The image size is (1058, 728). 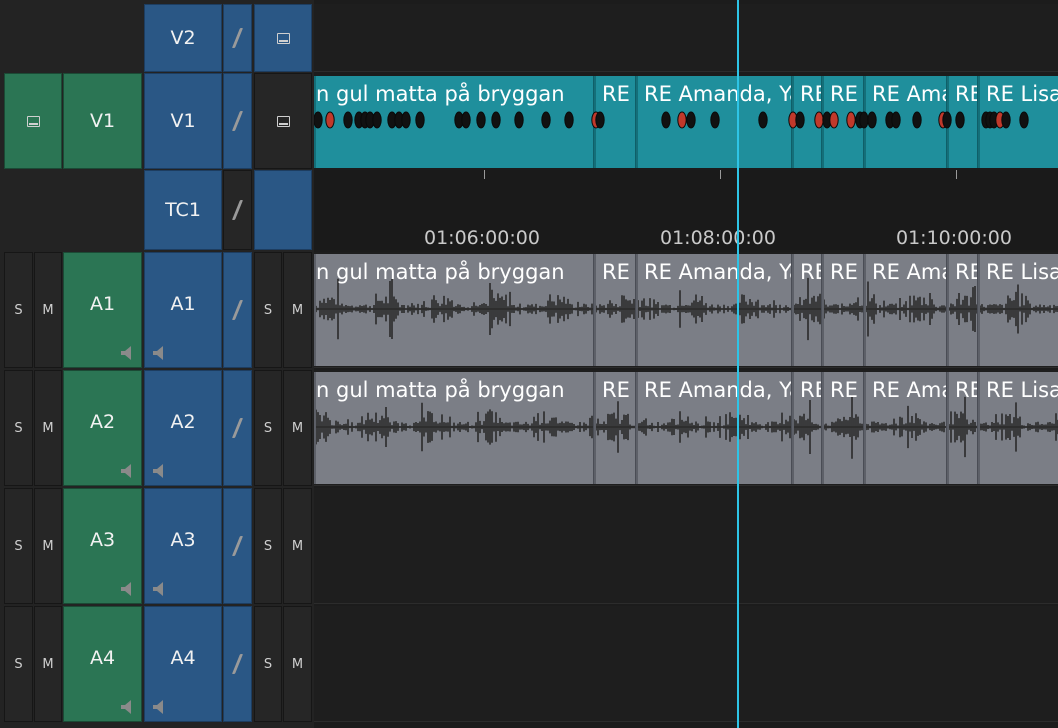 I want to click on source-monitor-v1, so click(x=33, y=121).